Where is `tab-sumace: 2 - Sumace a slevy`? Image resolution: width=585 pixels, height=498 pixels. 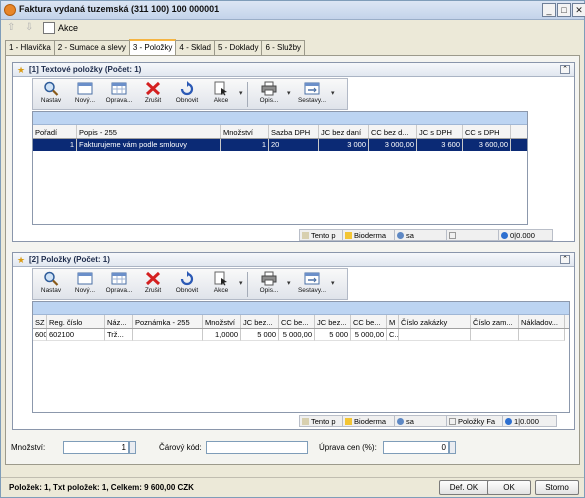 tab-sumace: 2 - Sumace a slevy is located at coordinates (91, 47).